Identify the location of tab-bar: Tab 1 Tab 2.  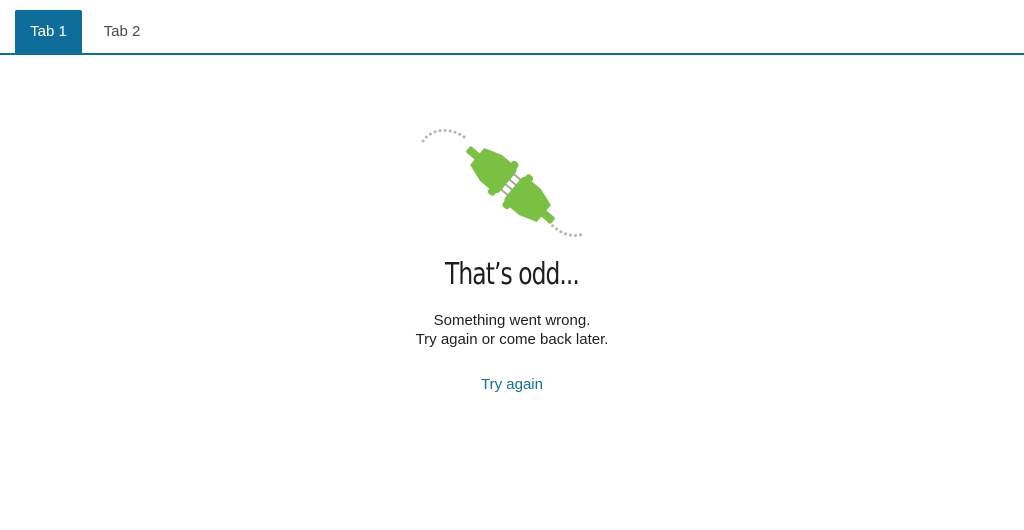
(512, 27).